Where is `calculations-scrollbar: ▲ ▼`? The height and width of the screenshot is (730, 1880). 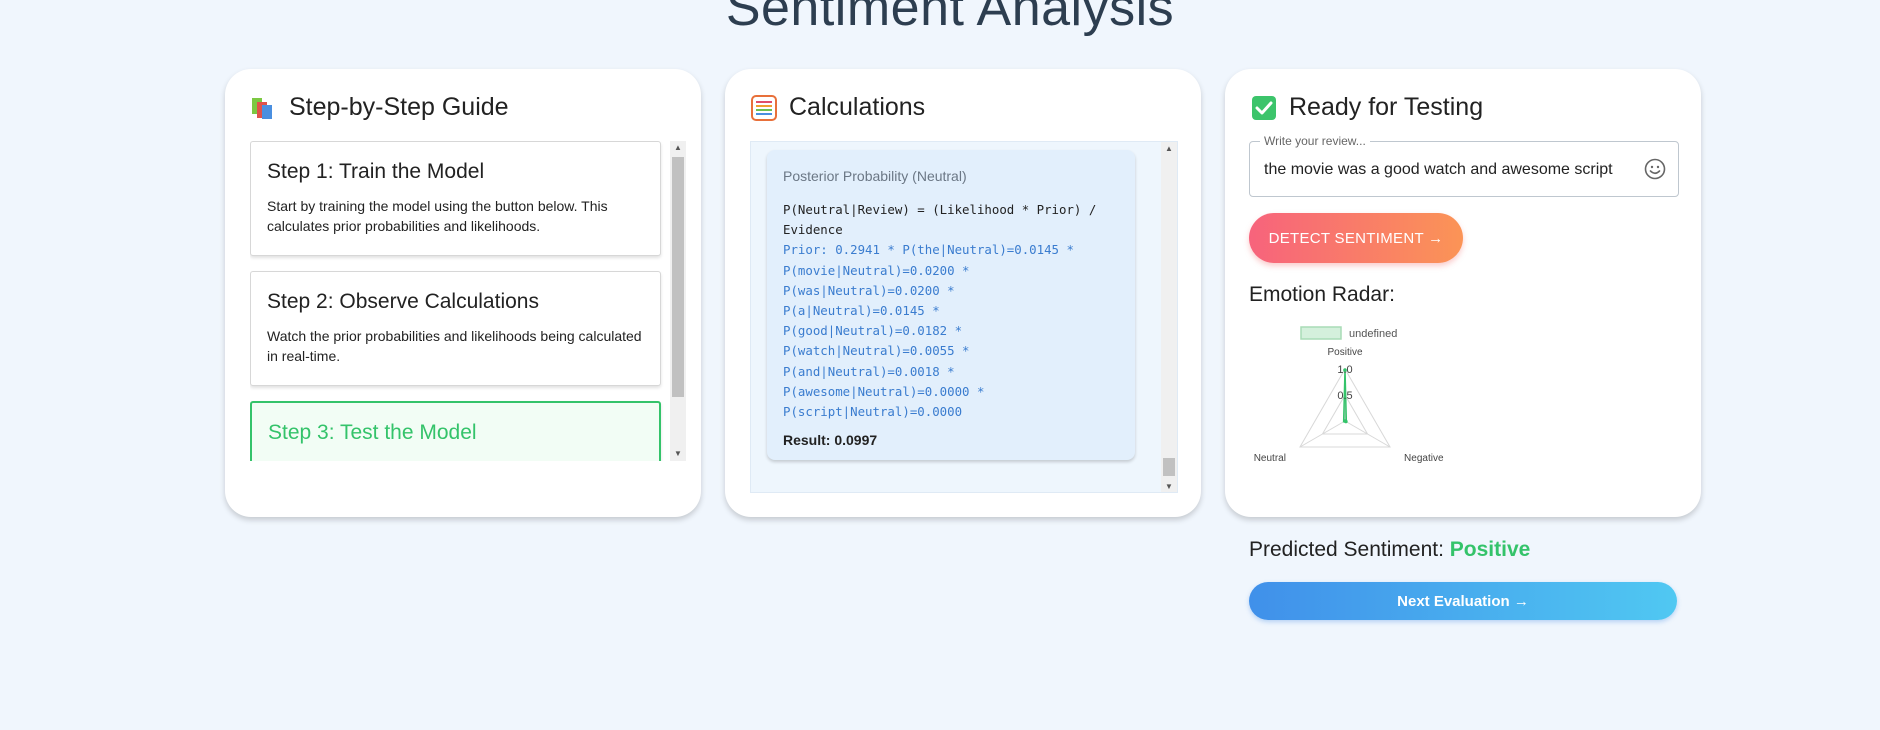
calculations-scrollbar: ▲ ▼ is located at coordinates (1169, 317).